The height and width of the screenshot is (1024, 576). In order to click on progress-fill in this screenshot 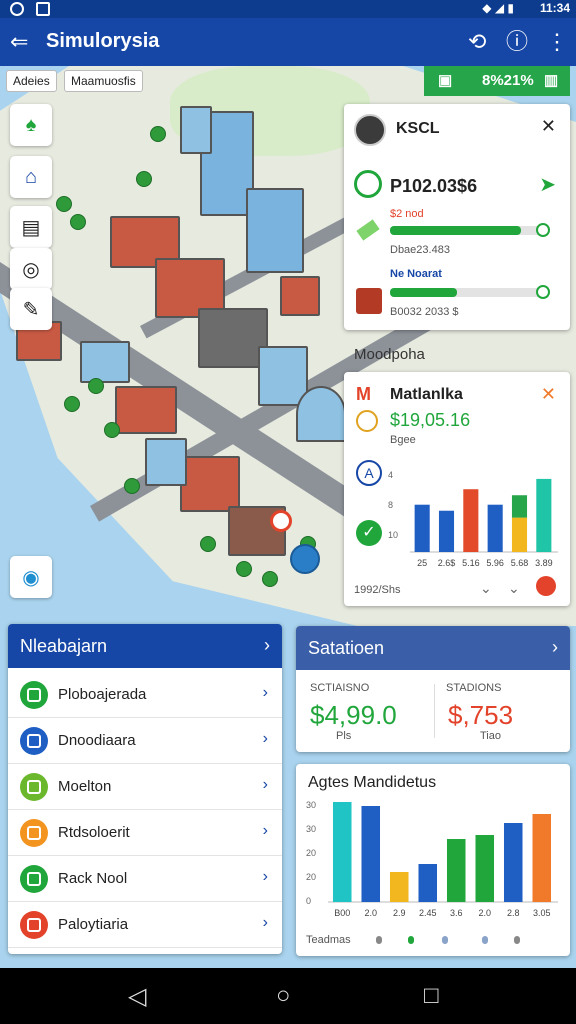, I will do `click(456, 230)`.